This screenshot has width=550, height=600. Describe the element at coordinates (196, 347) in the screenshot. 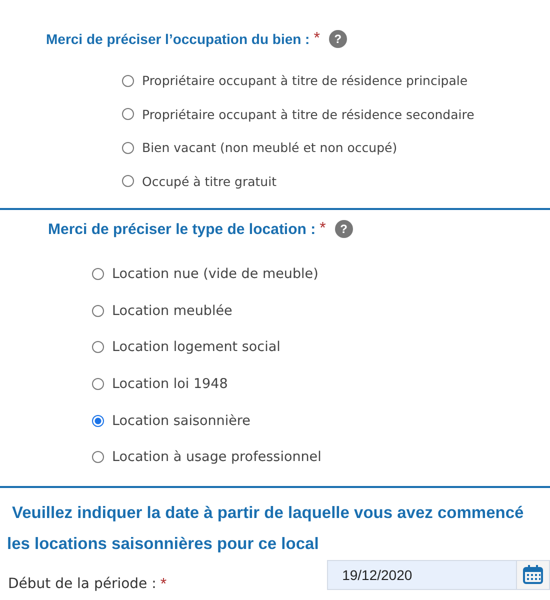

I see `option-label: Location logement social` at that location.